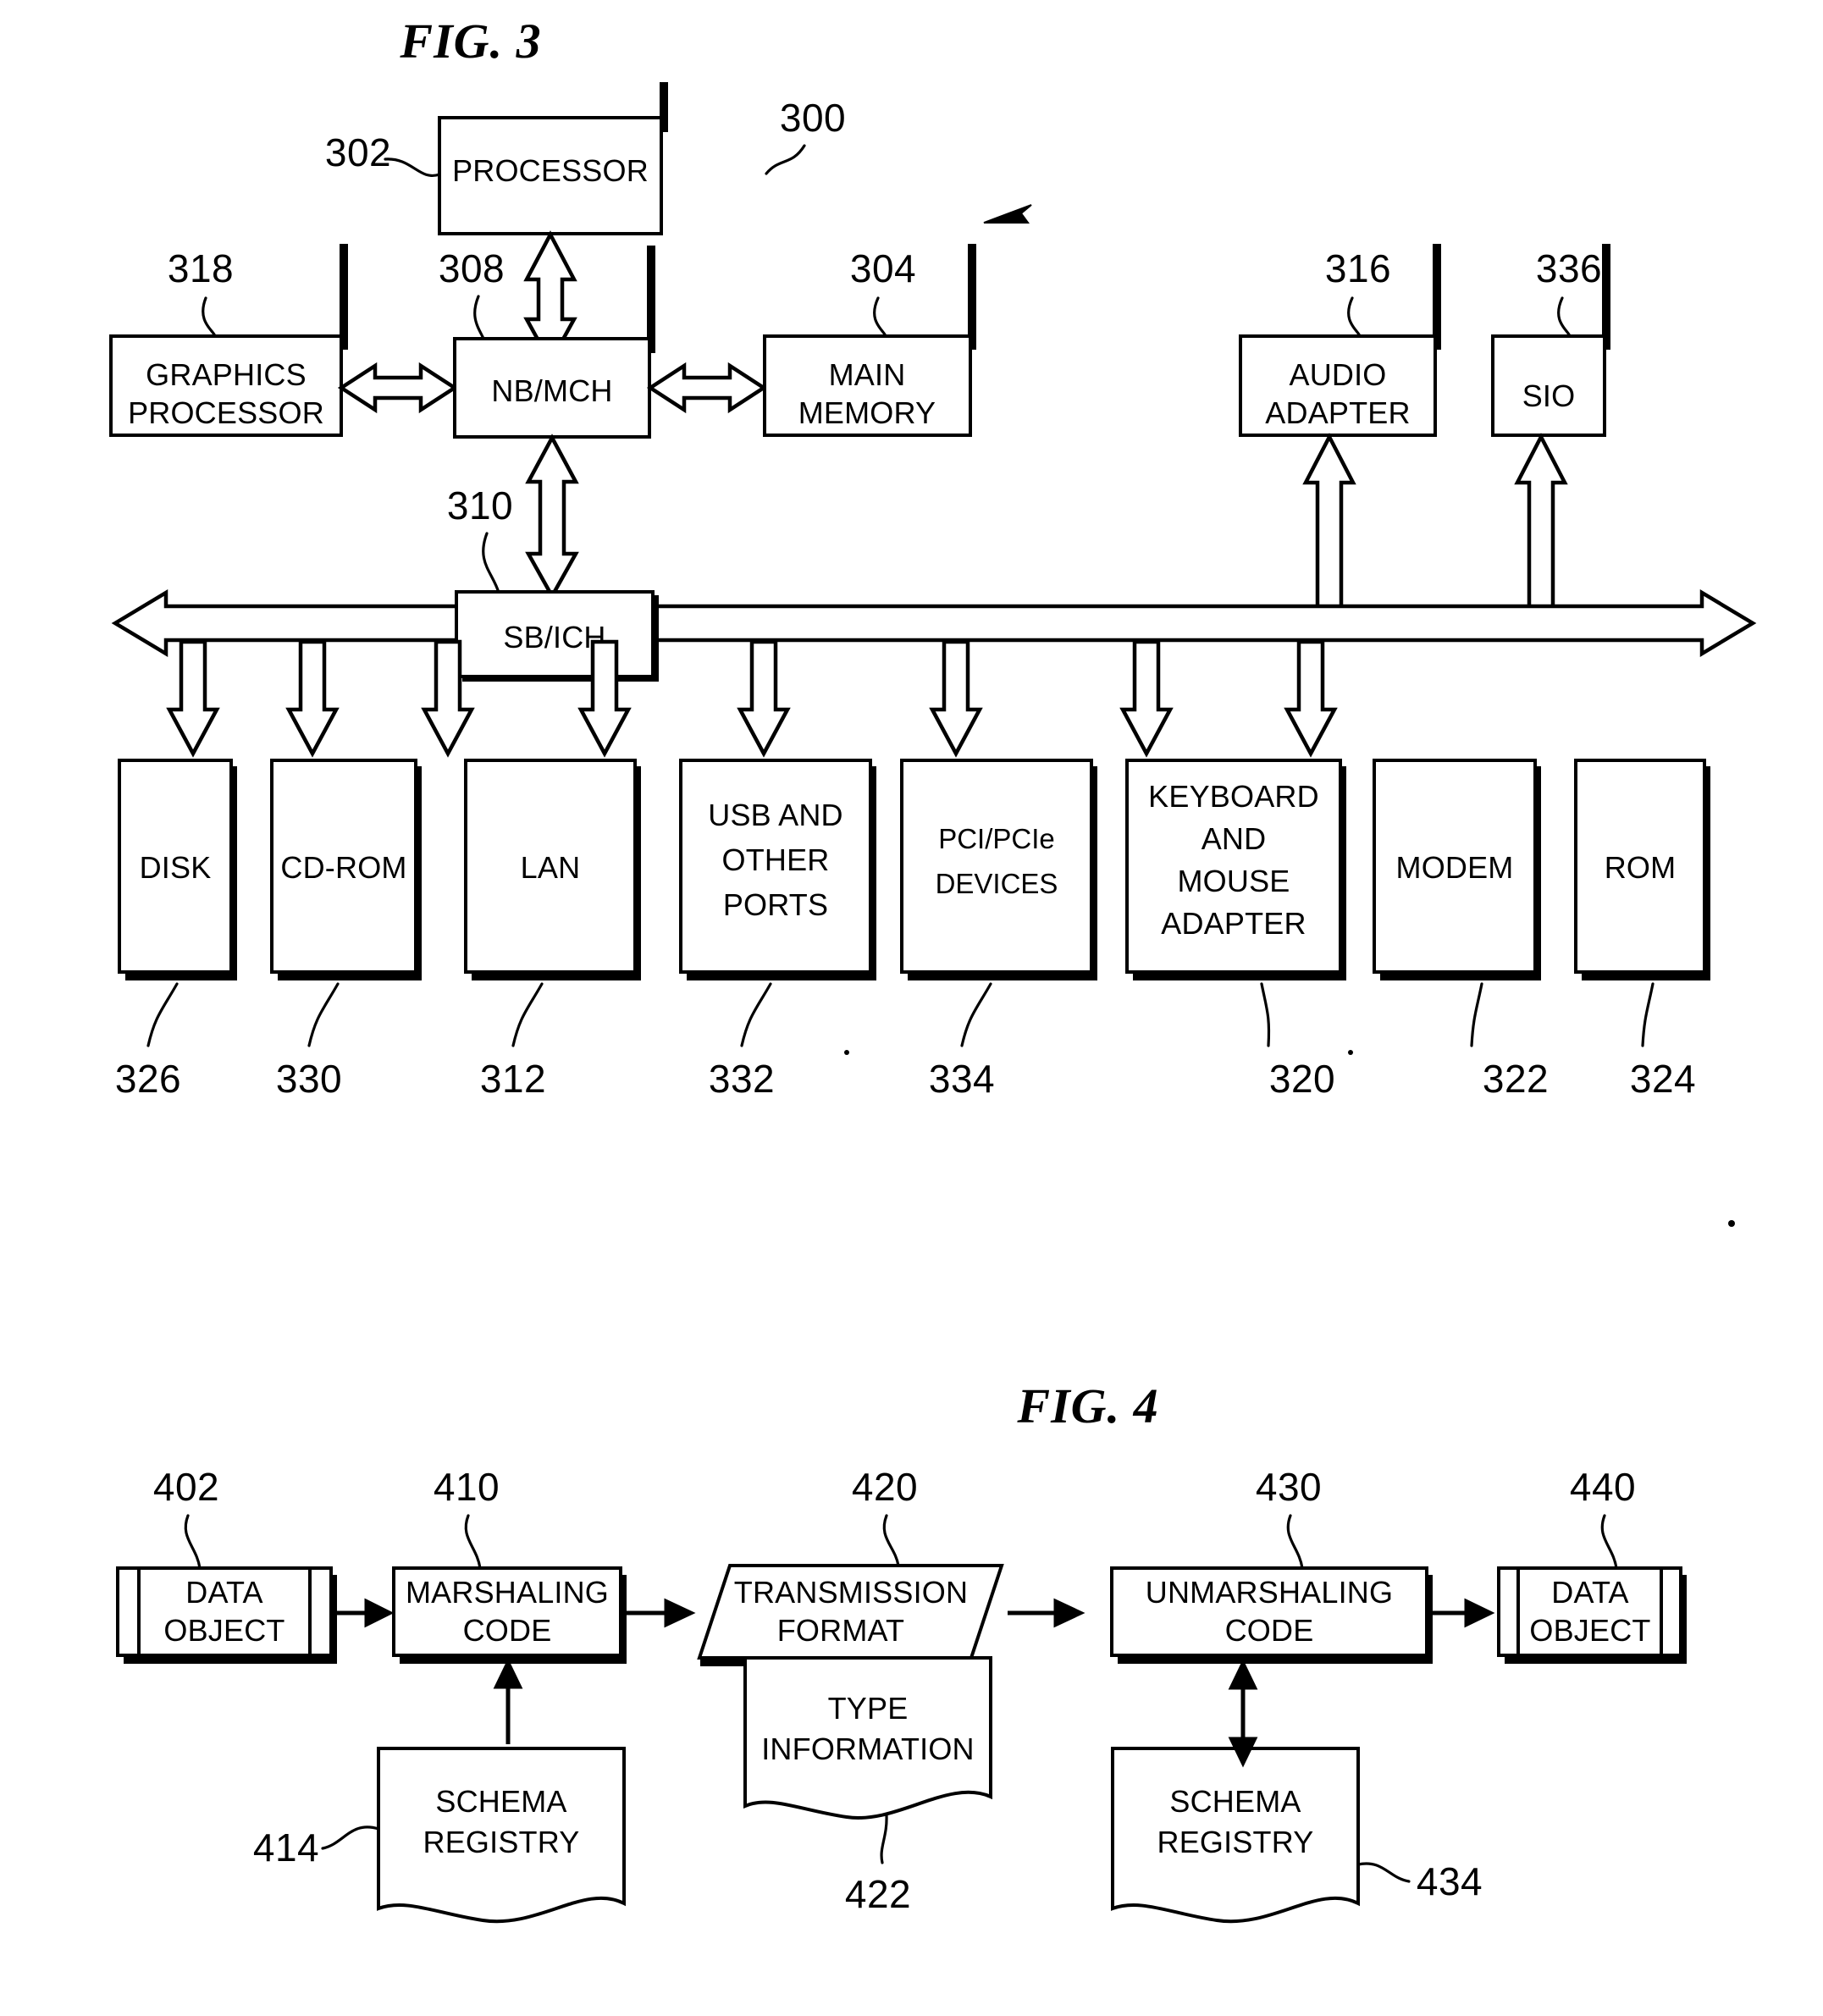  What do you see at coordinates (554, 637) in the screenshot?
I see `node-sbich-label: SB/ICH` at bounding box center [554, 637].